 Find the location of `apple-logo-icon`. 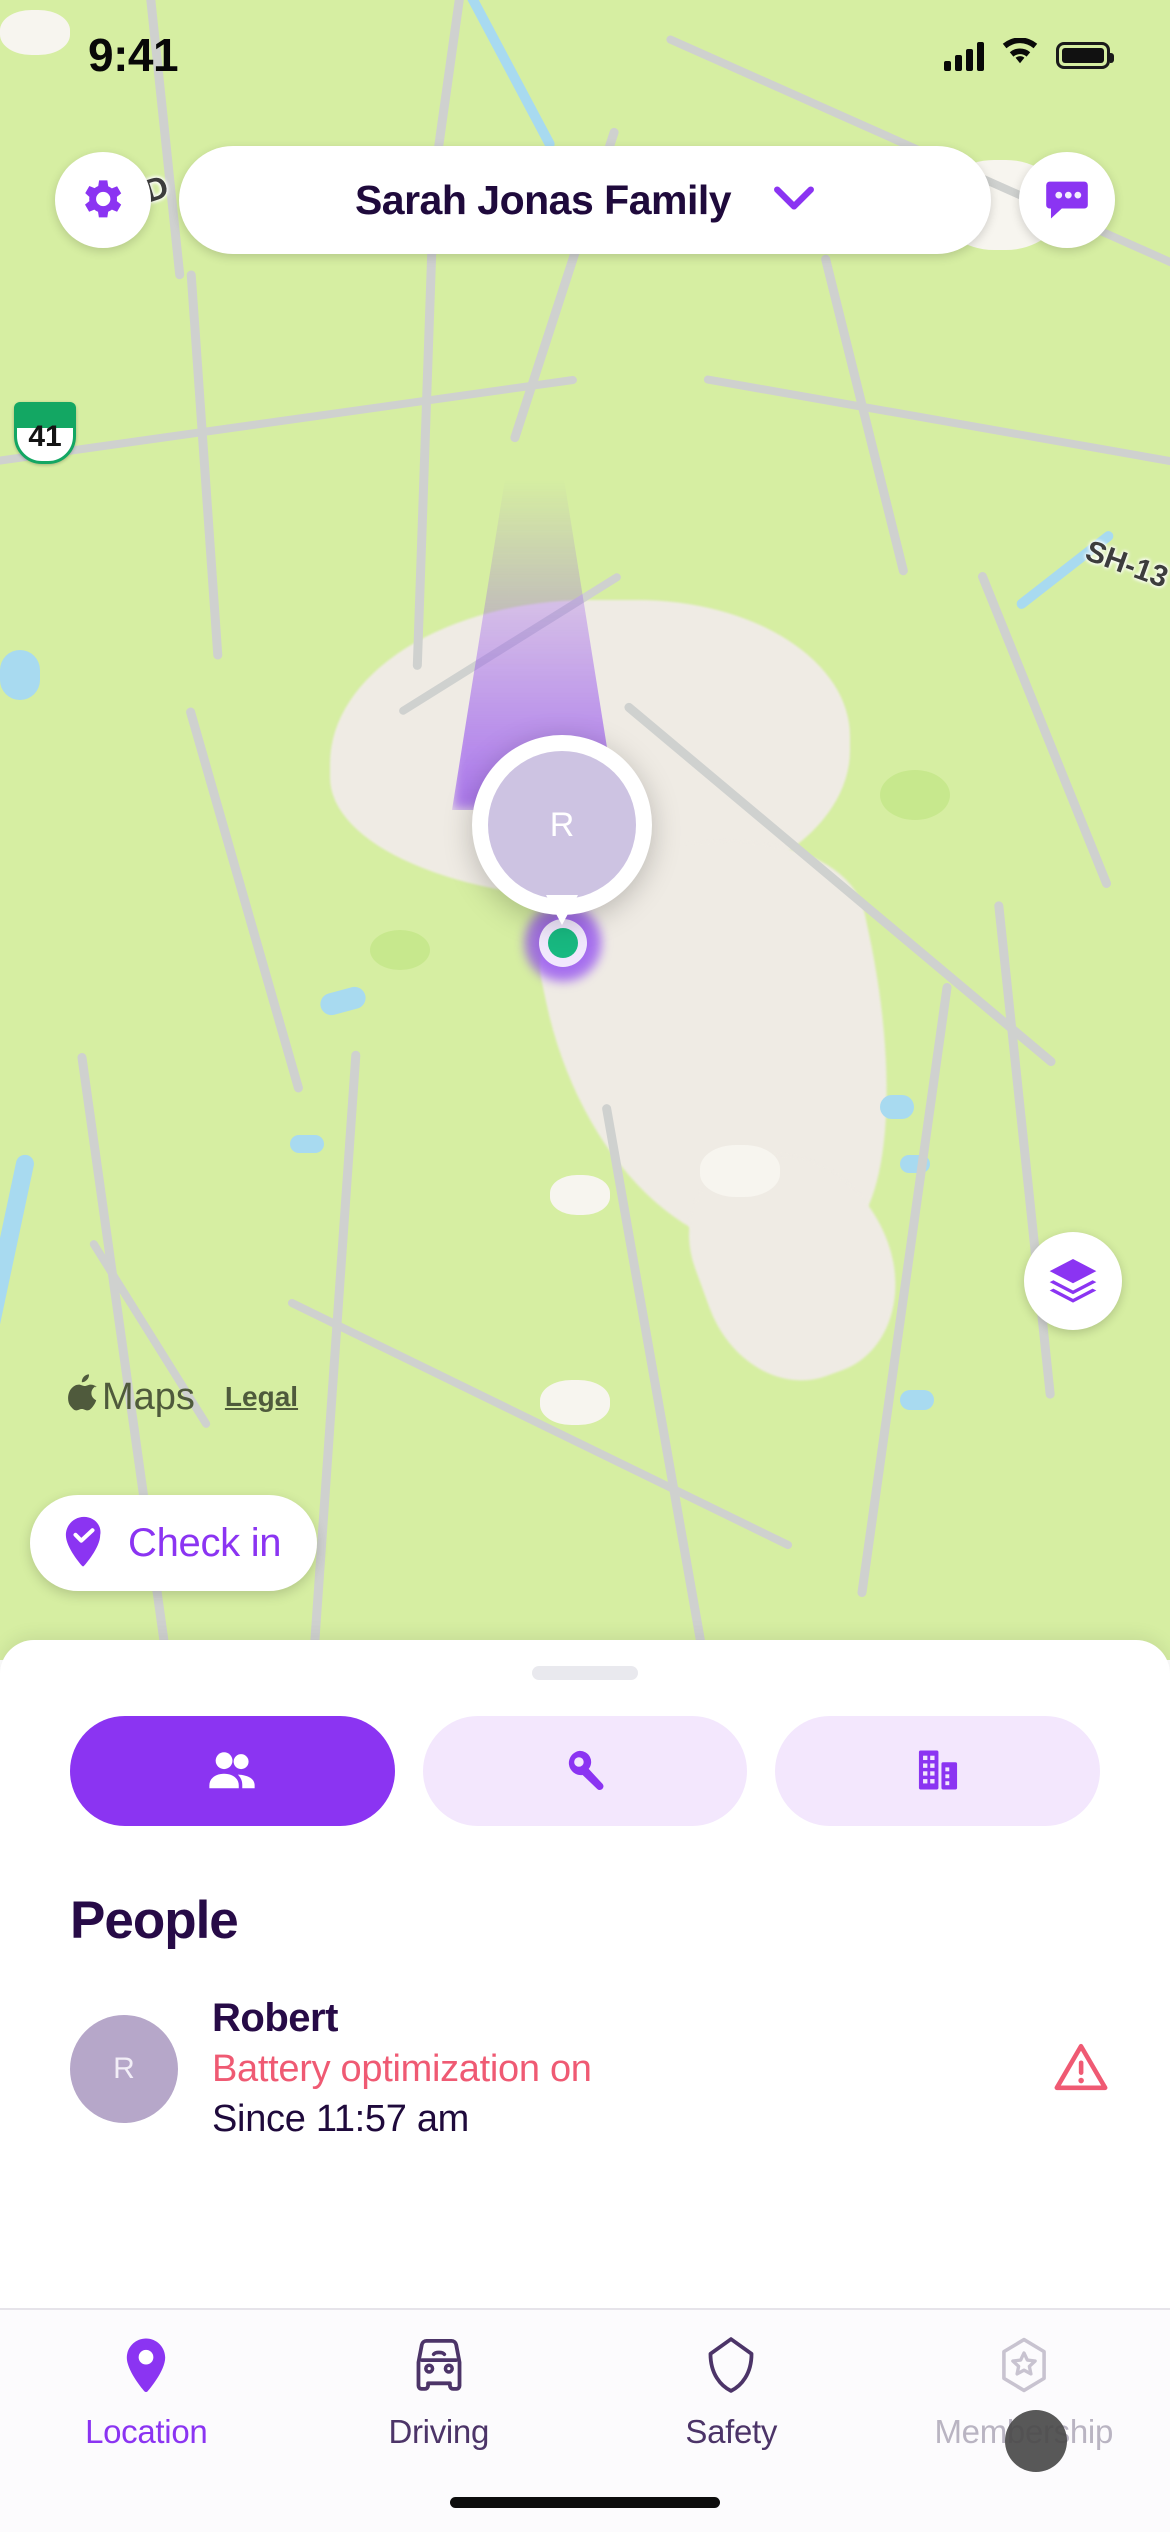

apple-logo-icon is located at coordinates (83, 1397).